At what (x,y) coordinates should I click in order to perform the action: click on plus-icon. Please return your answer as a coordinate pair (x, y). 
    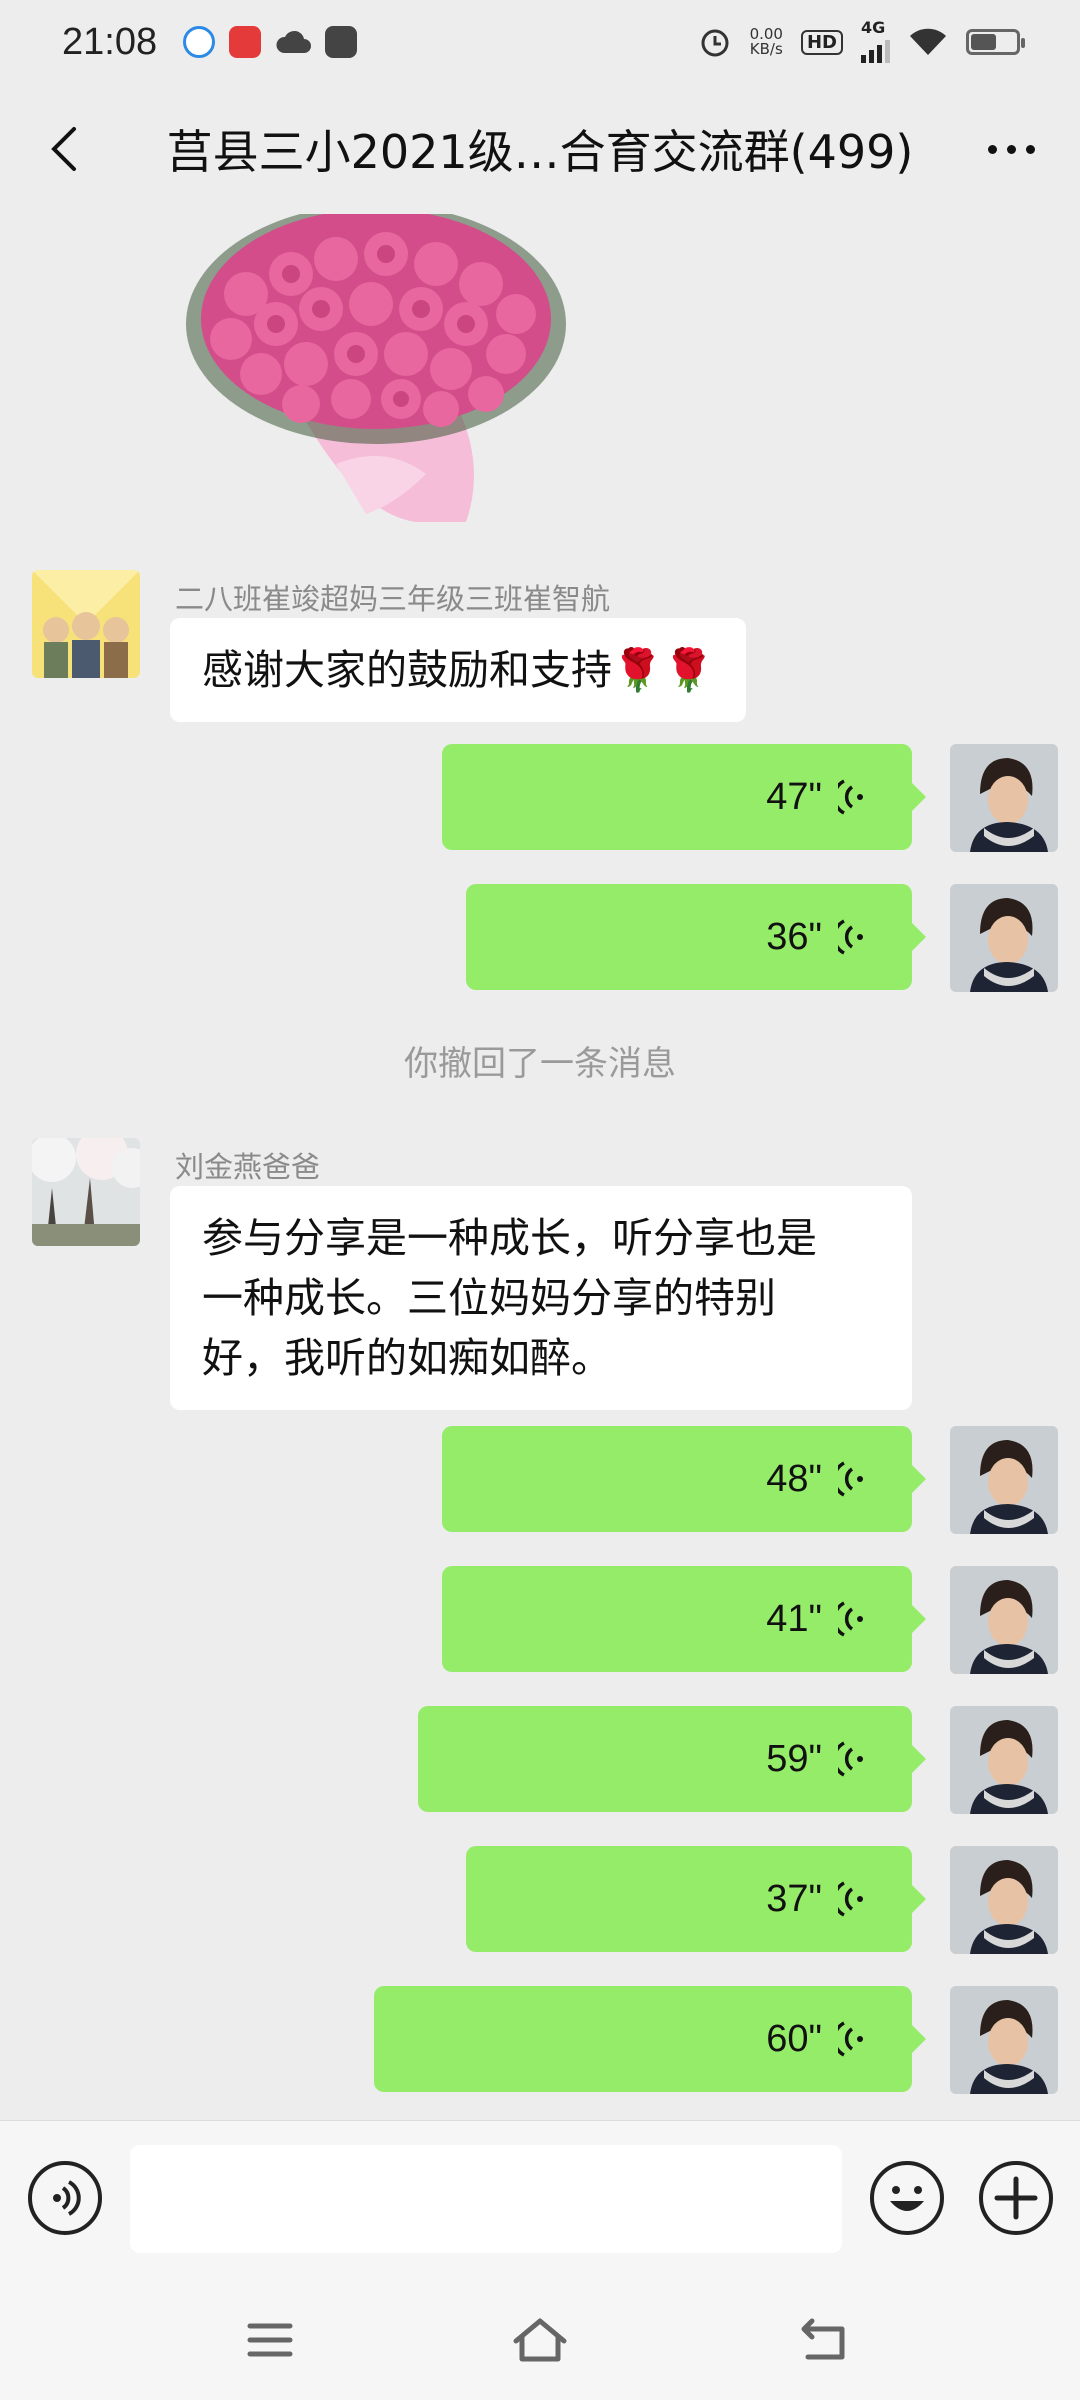
    Looking at the image, I should click on (1016, 2198).